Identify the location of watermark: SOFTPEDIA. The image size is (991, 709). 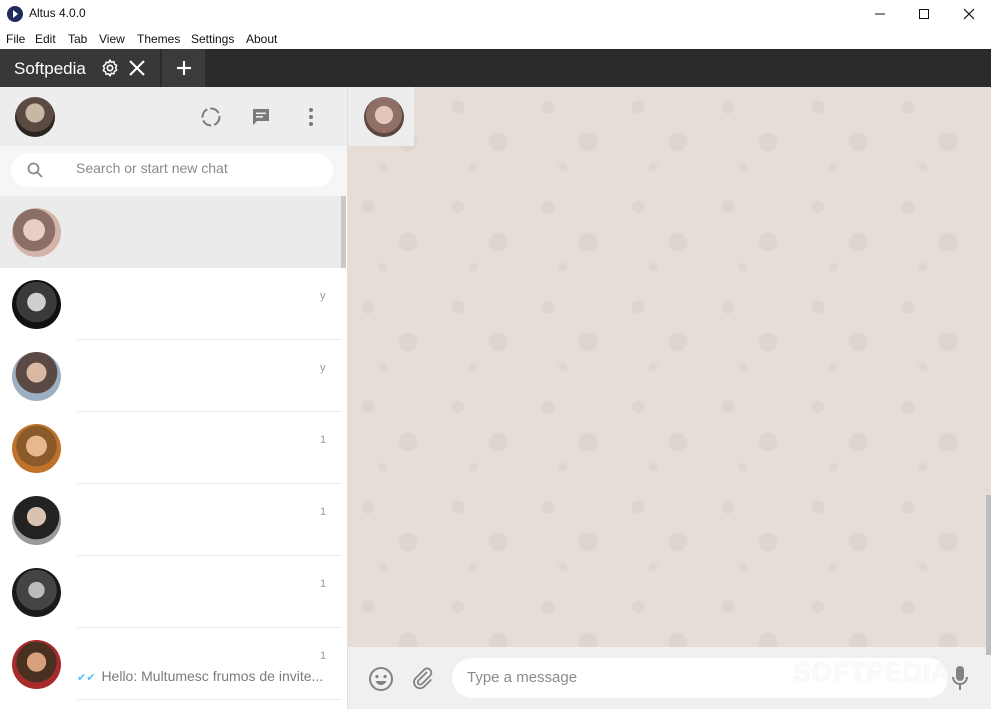
(872, 672).